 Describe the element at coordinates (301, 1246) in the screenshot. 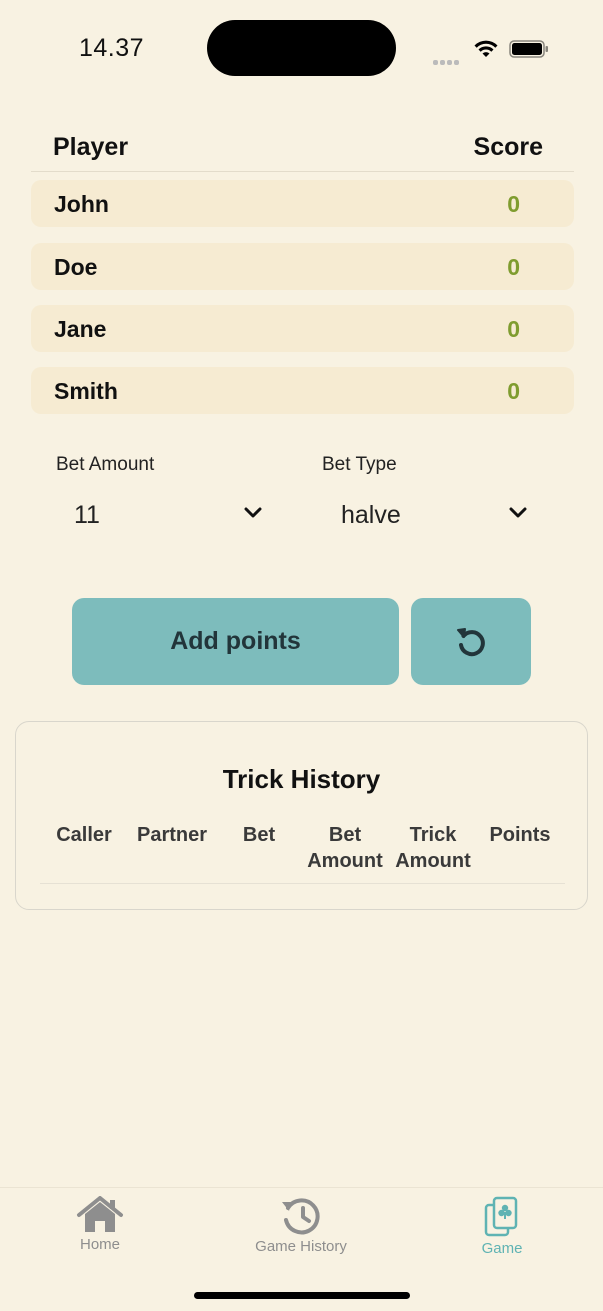

I see `tab-game-history-label: Game History` at that location.